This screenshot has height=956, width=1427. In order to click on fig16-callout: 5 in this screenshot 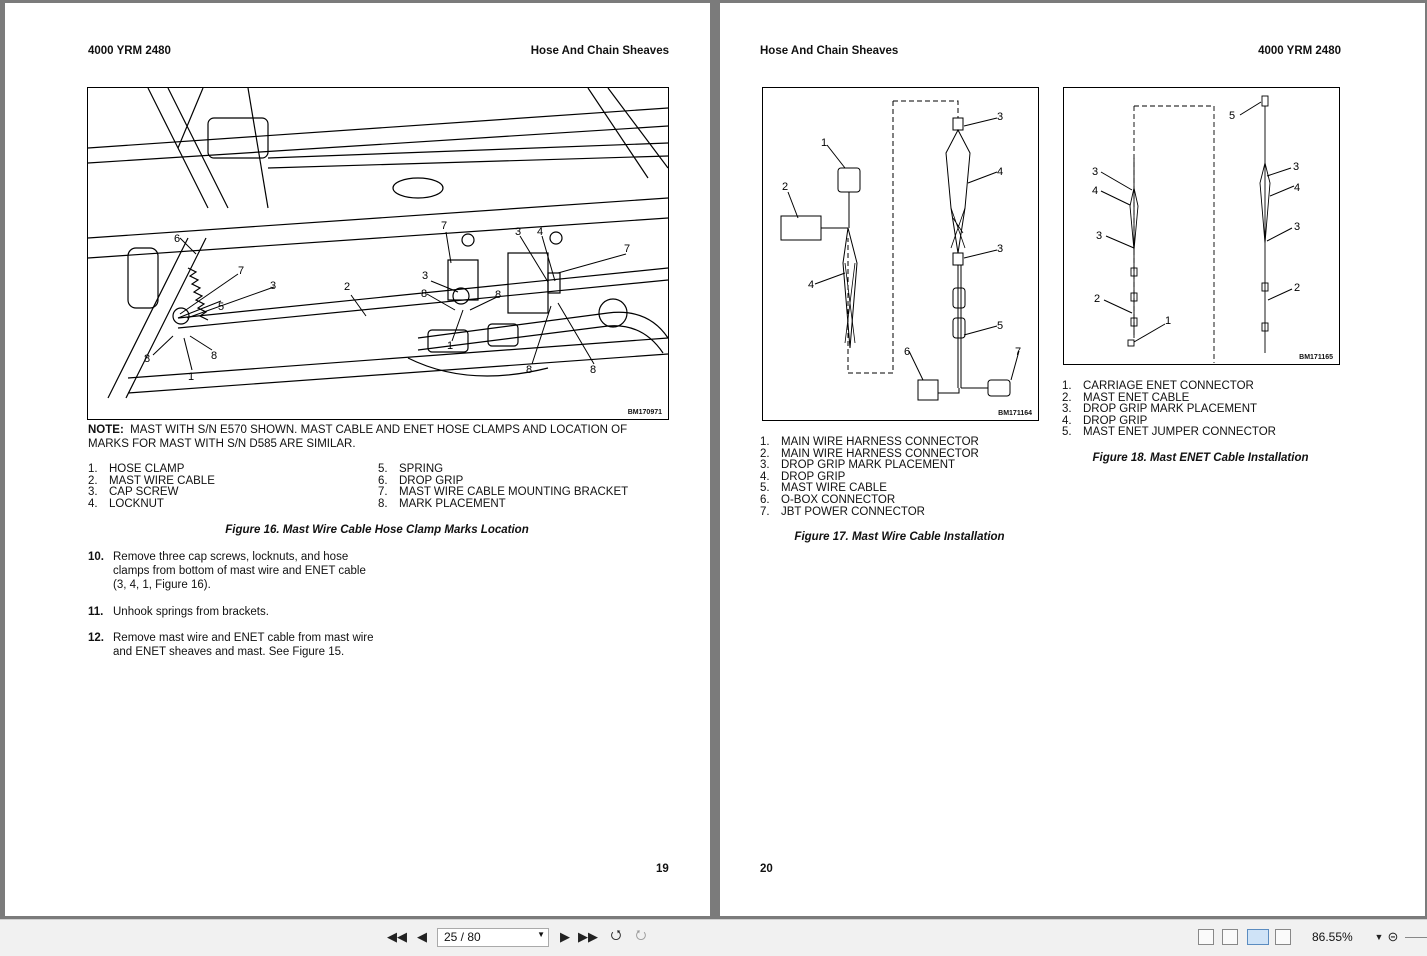, I will do `click(221, 307)`.